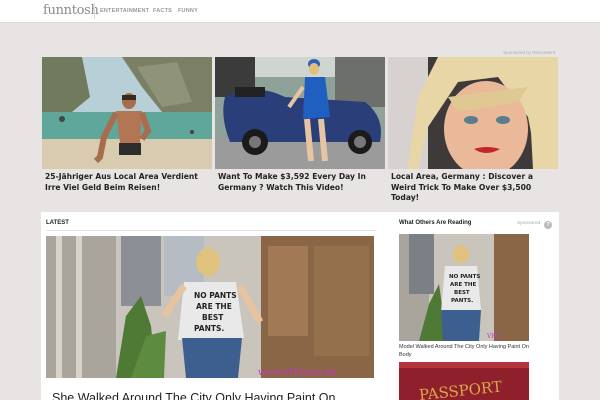  I want to click on nav-divider, so click(94, 11).